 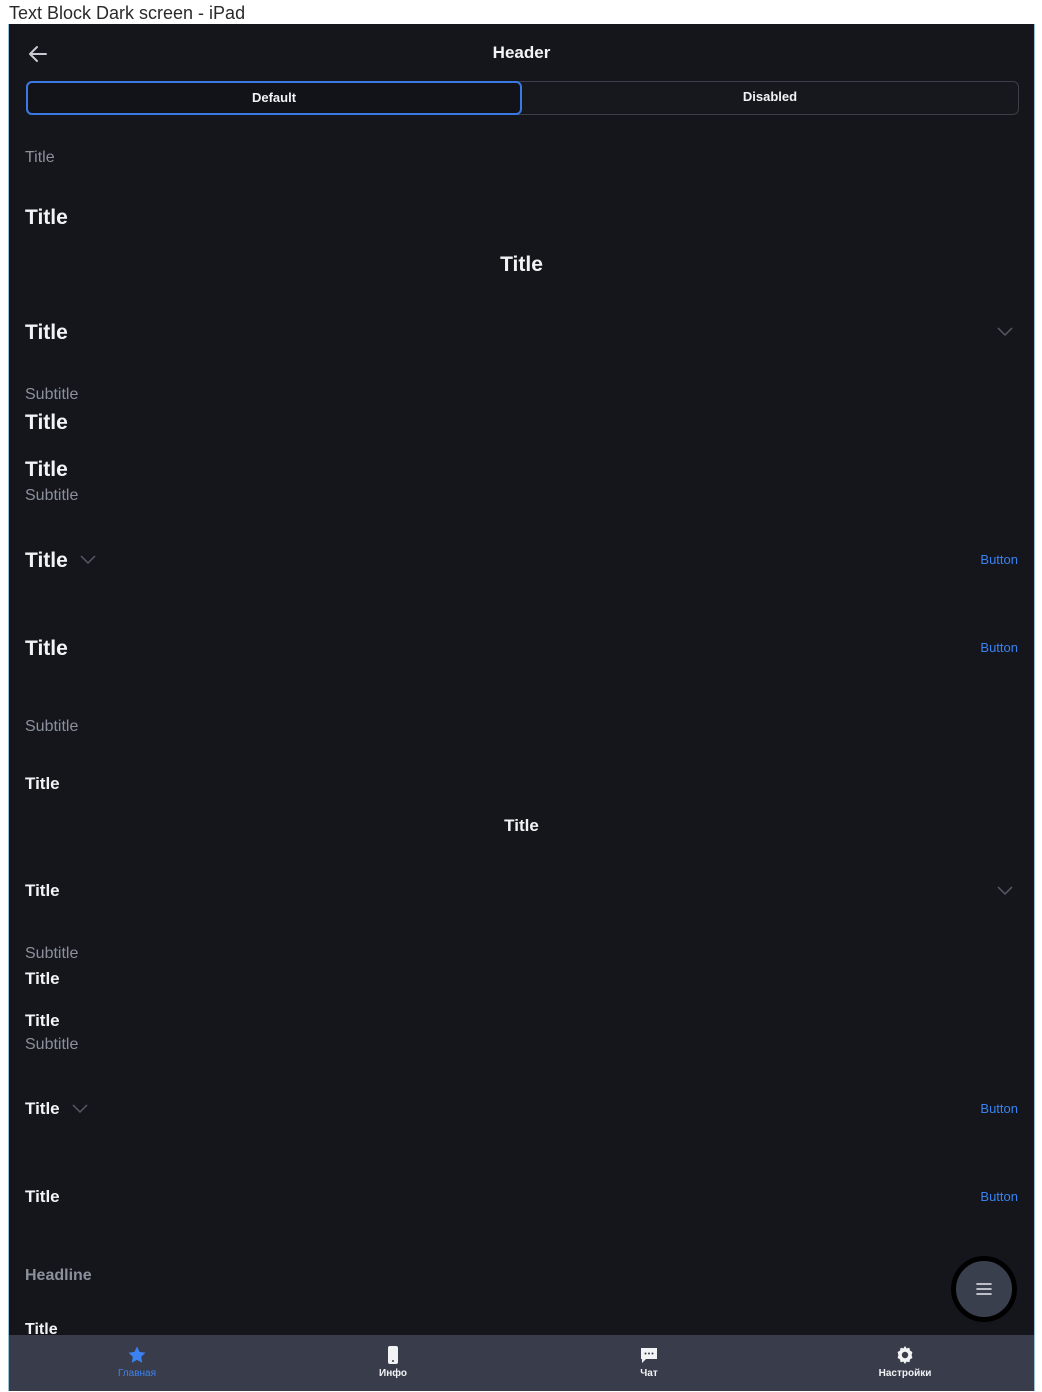 What do you see at coordinates (137, 1354) in the screenshot?
I see `star-icon` at bounding box center [137, 1354].